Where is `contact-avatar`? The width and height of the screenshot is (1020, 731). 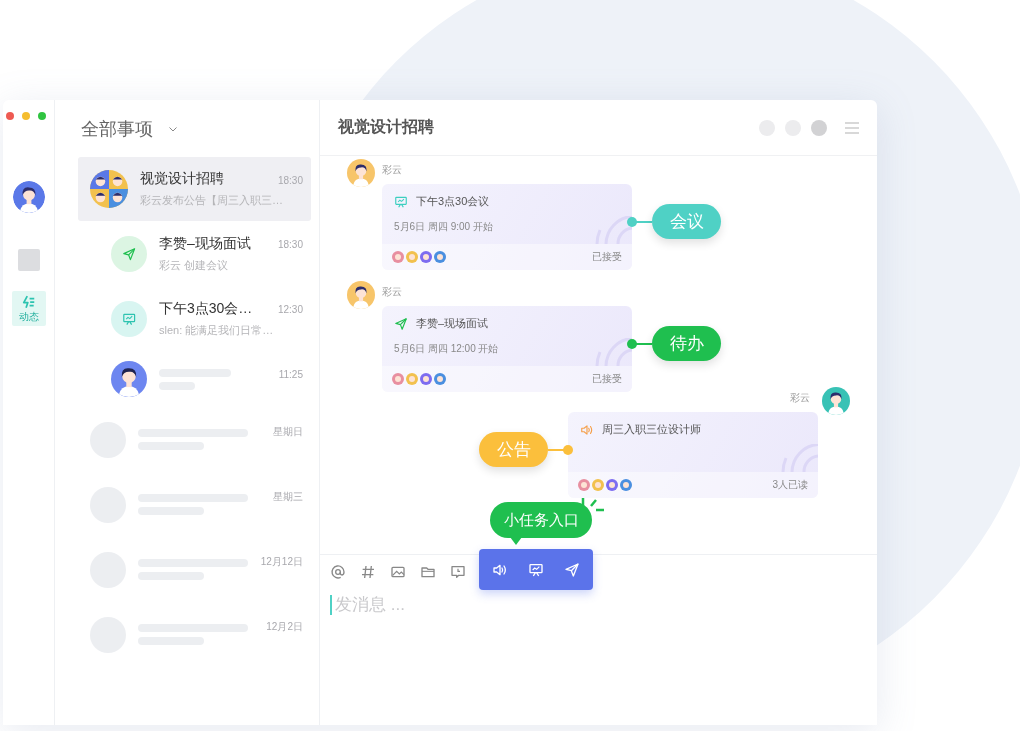 contact-avatar is located at coordinates (129, 379).